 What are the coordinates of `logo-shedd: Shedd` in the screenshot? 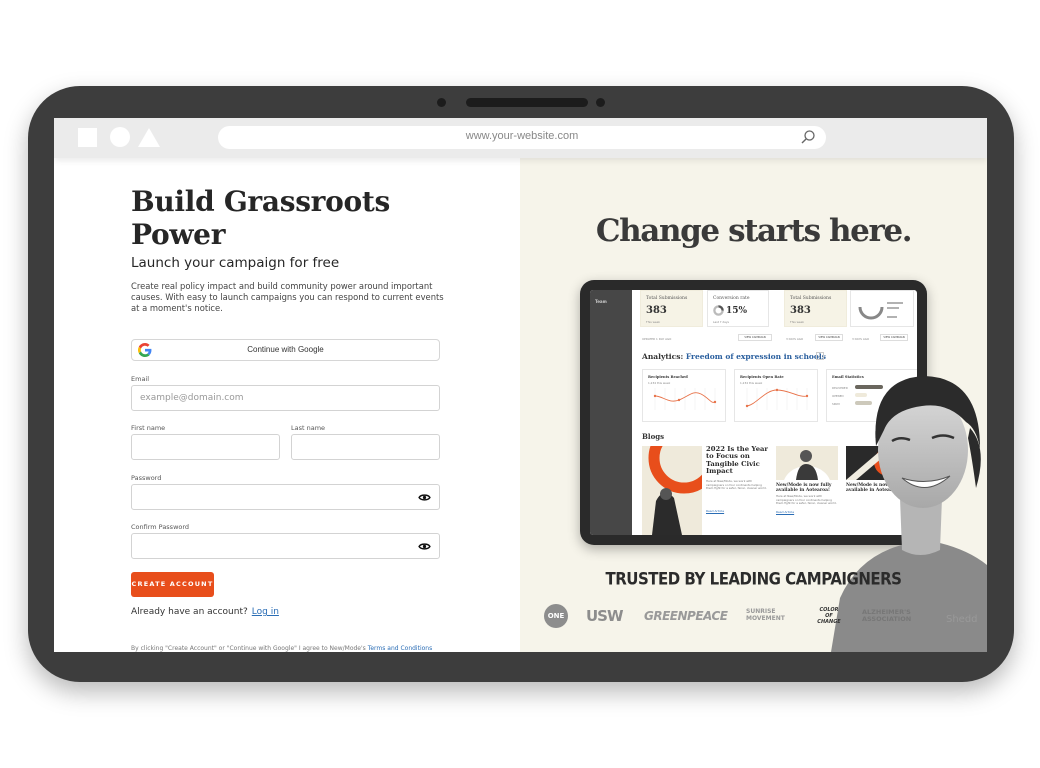 It's located at (962, 619).